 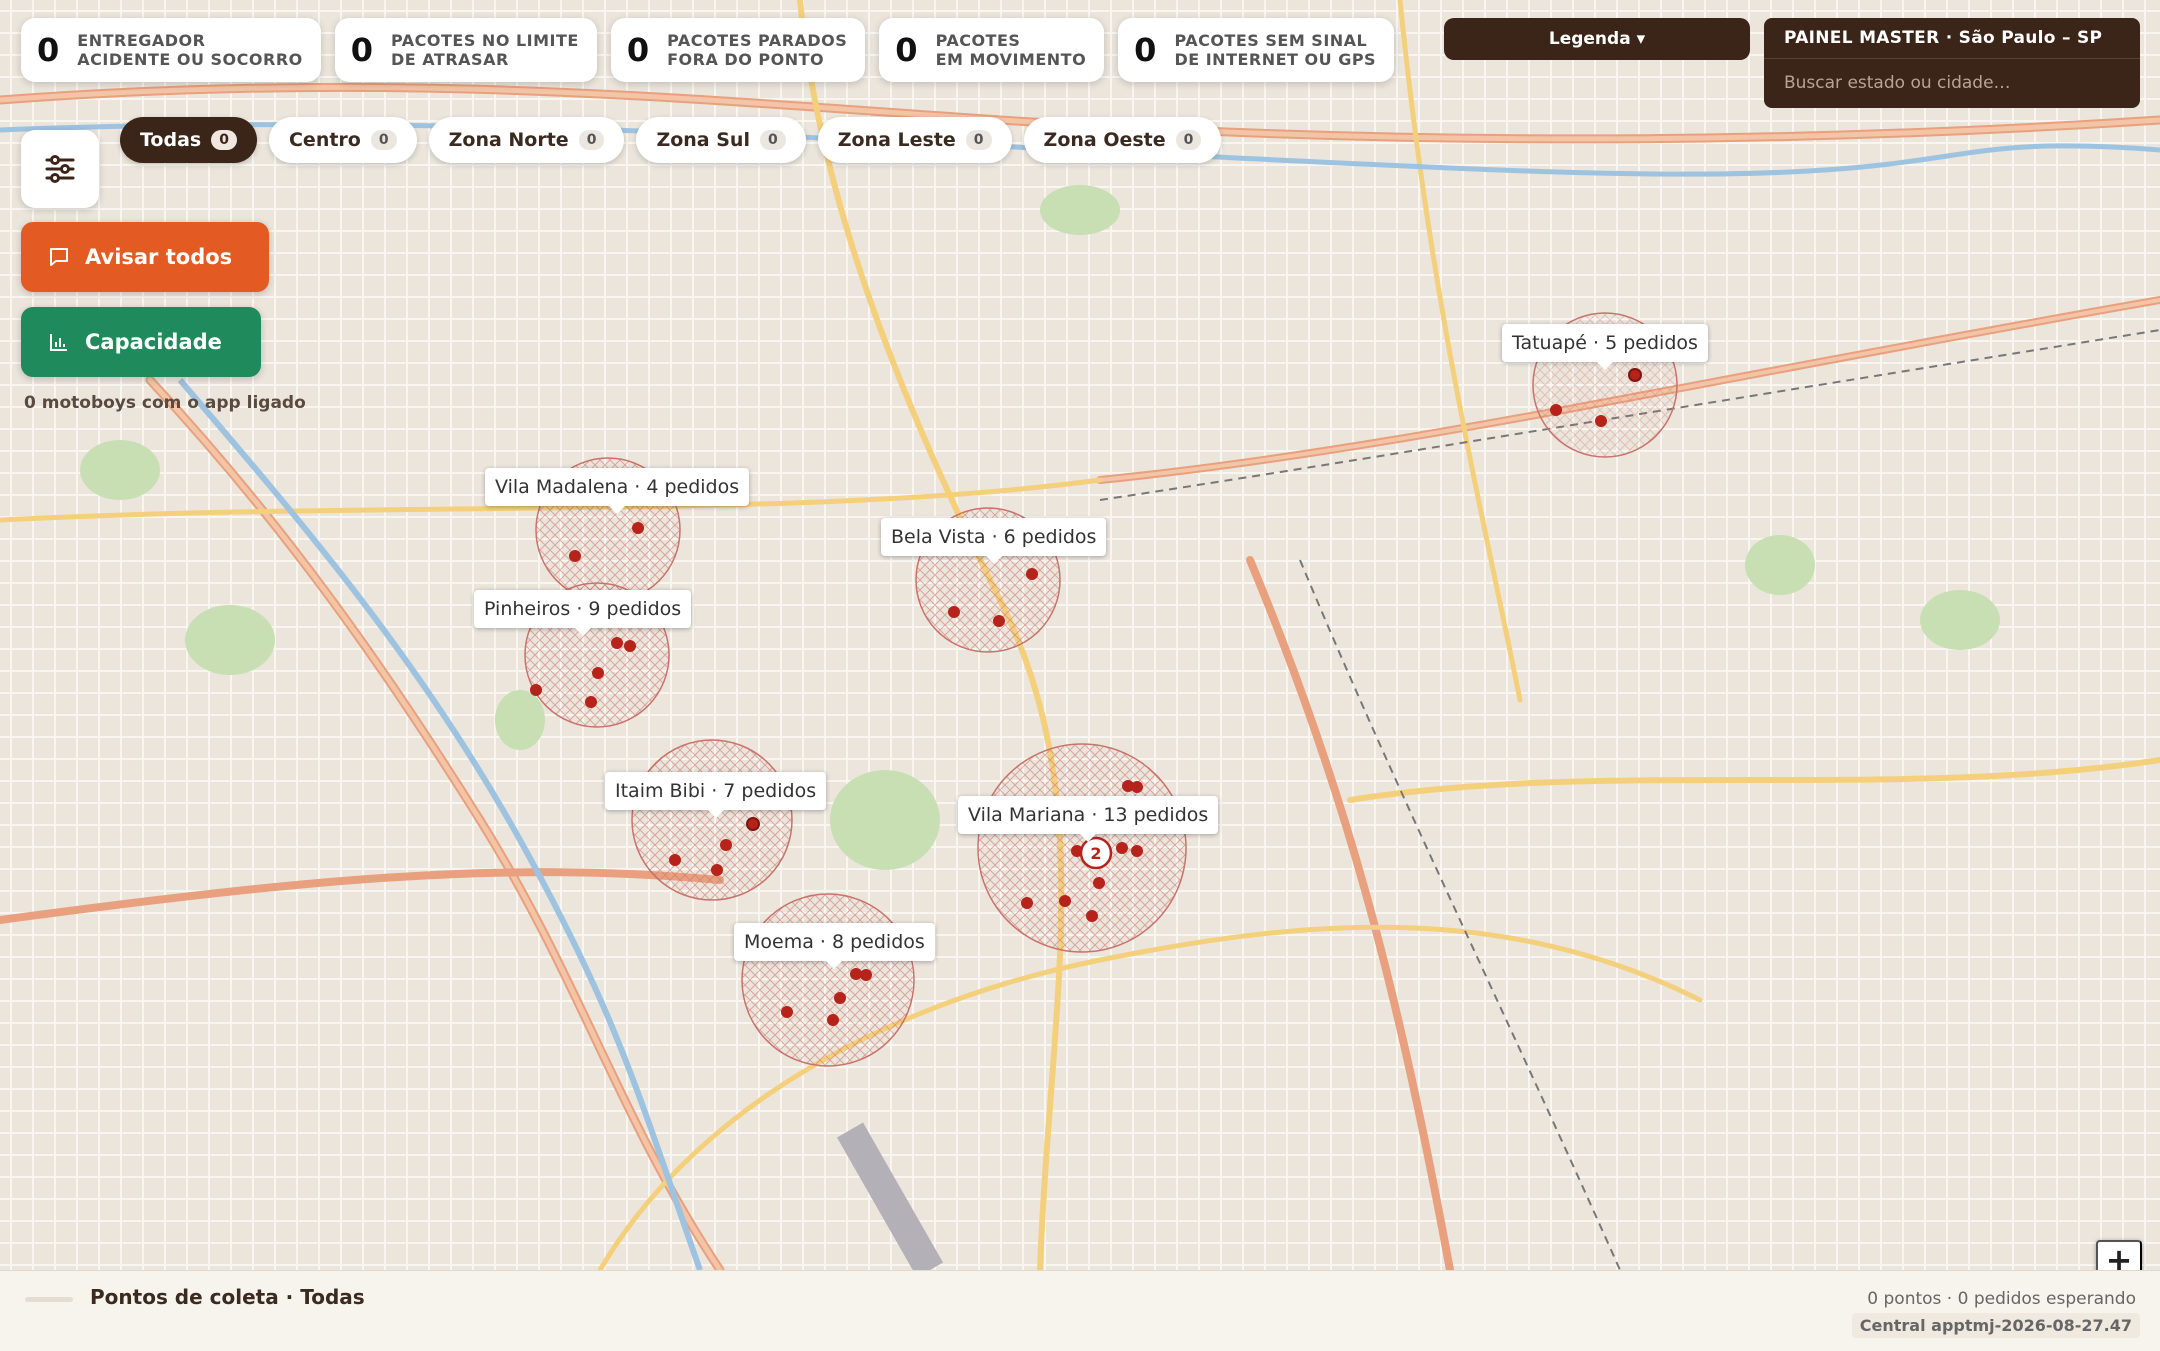 I want to click on master-panel: PAINEL MASTER · São Paulo – SP, so click(x=1952, y=63).